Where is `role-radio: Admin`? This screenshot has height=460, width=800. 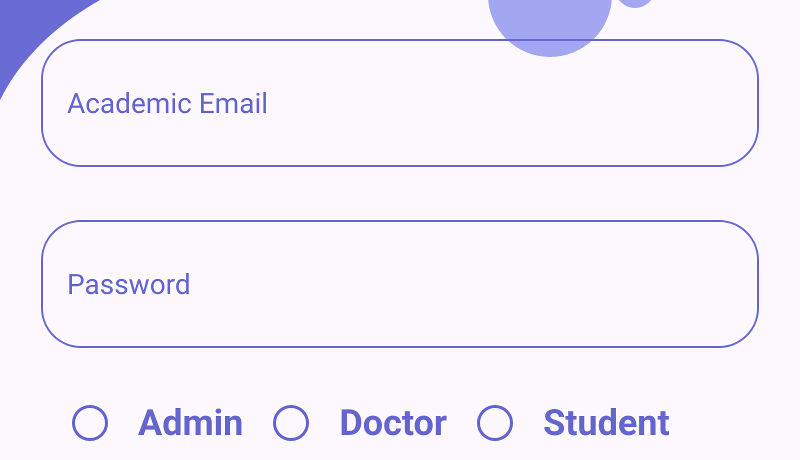
role-radio: Admin is located at coordinates (158, 423).